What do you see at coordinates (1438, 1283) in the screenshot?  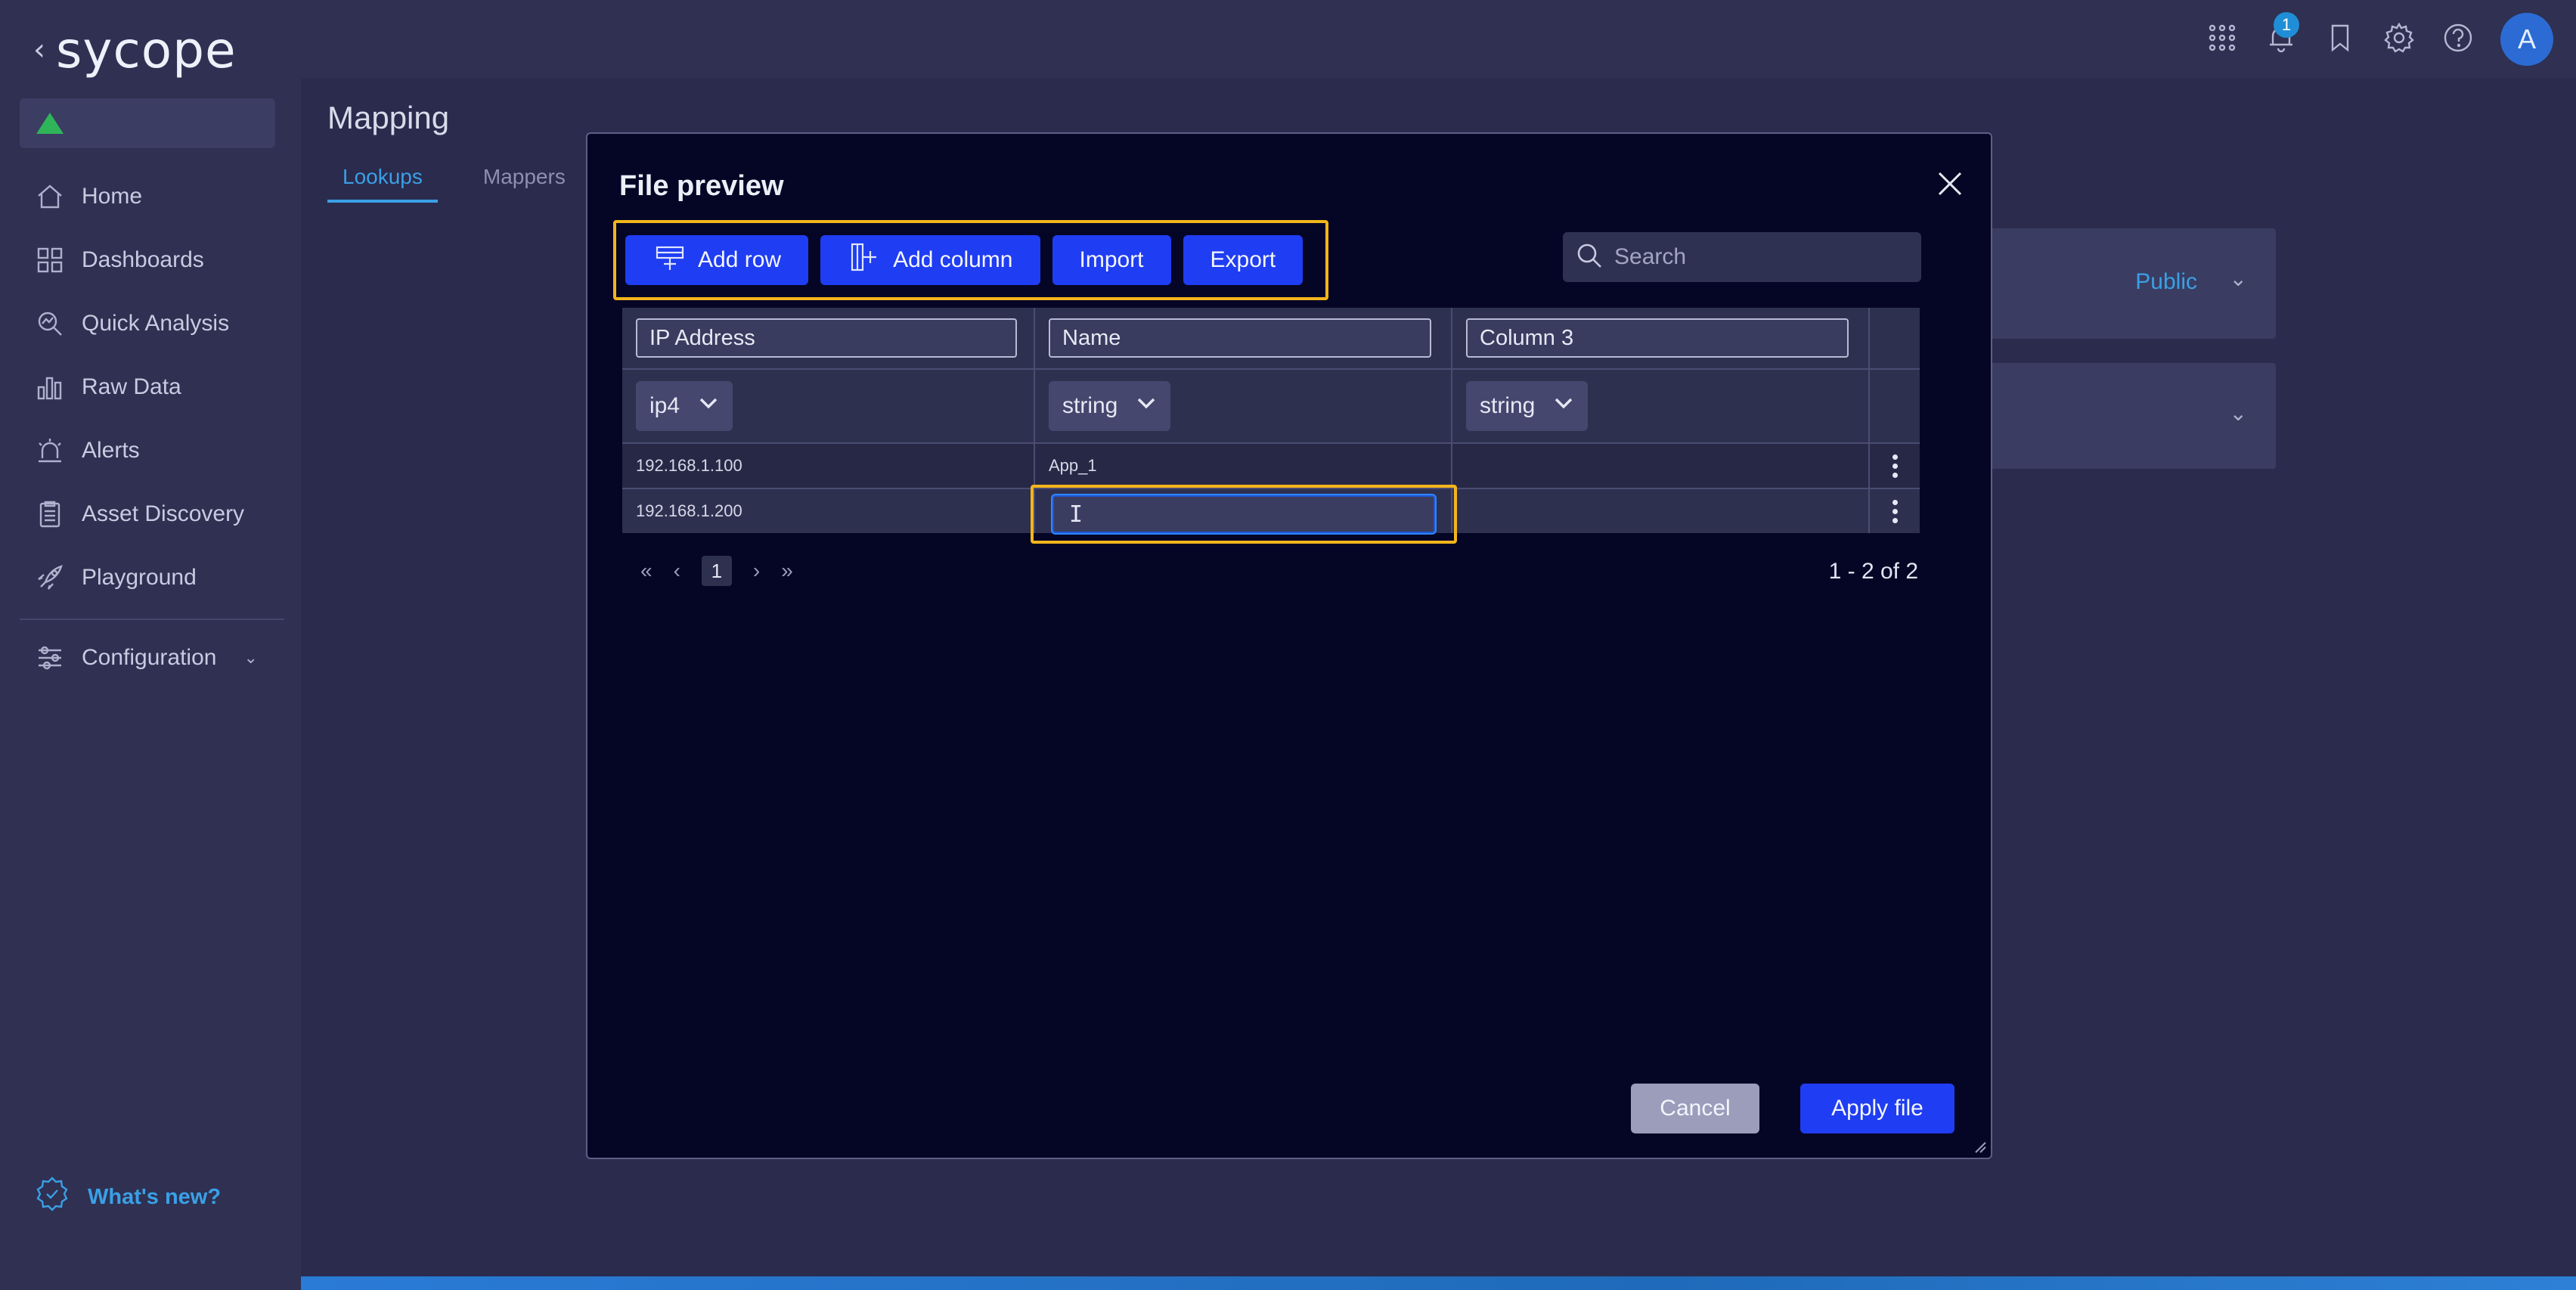 I see `bottom-progress-strip` at bounding box center [1438, 1283].